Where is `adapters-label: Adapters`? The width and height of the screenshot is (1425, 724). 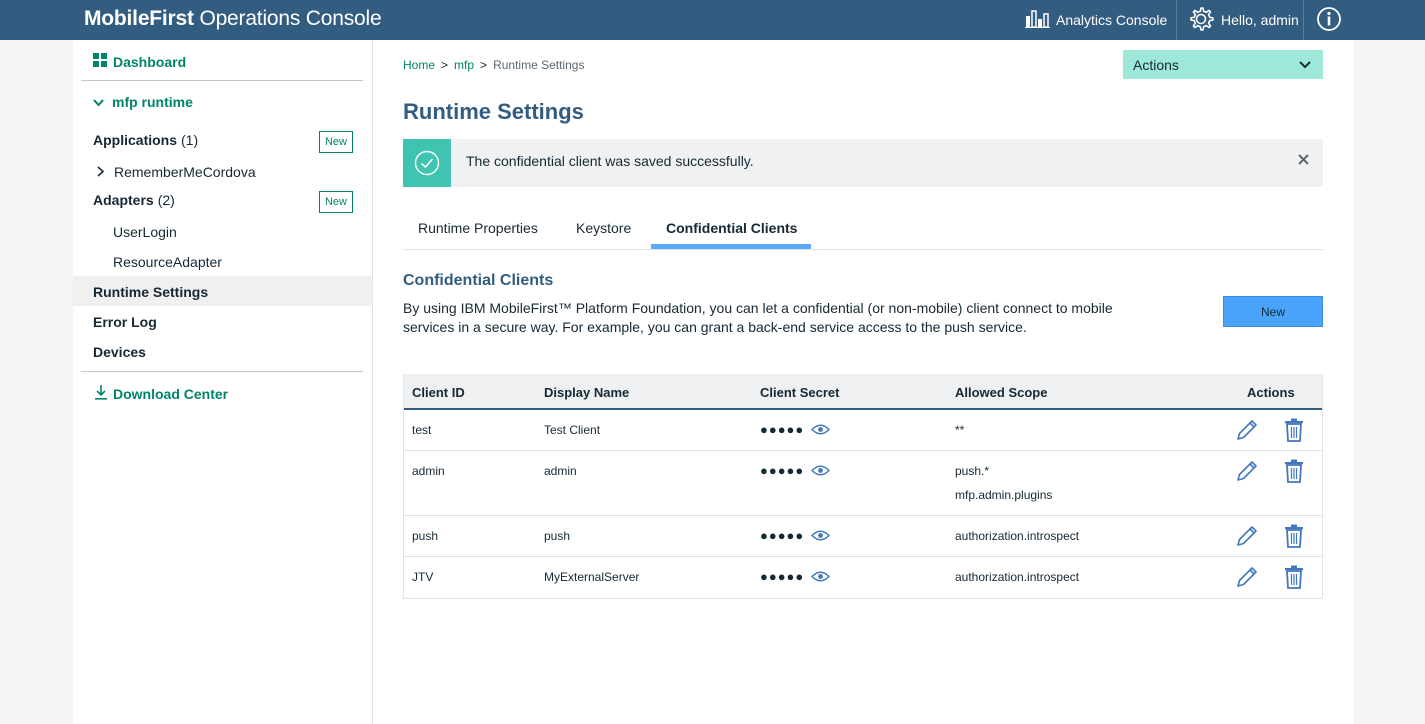
adapters-label: Adapters is located at coordinates (123, 200).